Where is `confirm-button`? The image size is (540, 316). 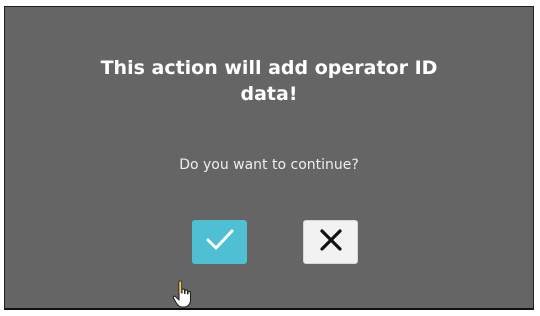 confirm-button is located at coordinates (219, 242).